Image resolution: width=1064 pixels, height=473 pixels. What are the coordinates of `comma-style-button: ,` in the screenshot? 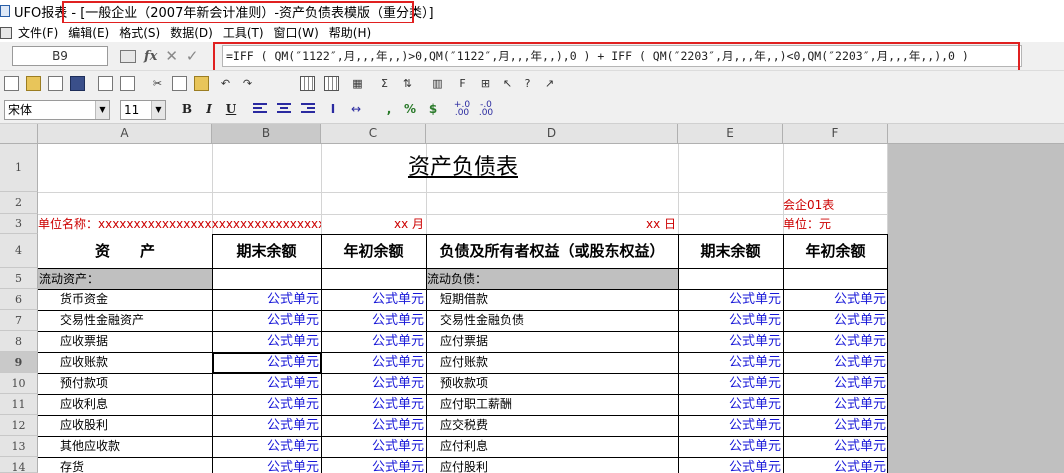 It's located at (389, 109).